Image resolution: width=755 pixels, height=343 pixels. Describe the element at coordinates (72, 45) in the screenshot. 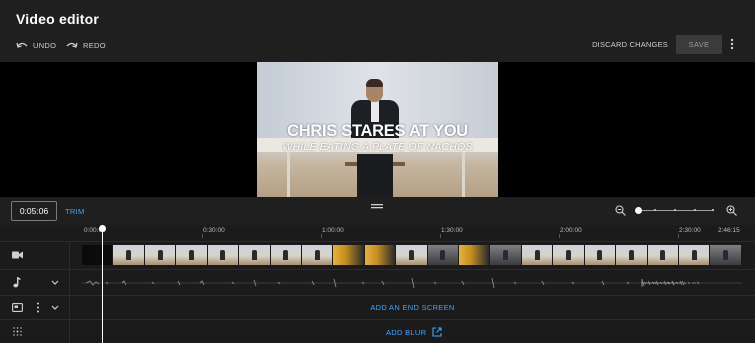

I see `redo-icon` at that location.